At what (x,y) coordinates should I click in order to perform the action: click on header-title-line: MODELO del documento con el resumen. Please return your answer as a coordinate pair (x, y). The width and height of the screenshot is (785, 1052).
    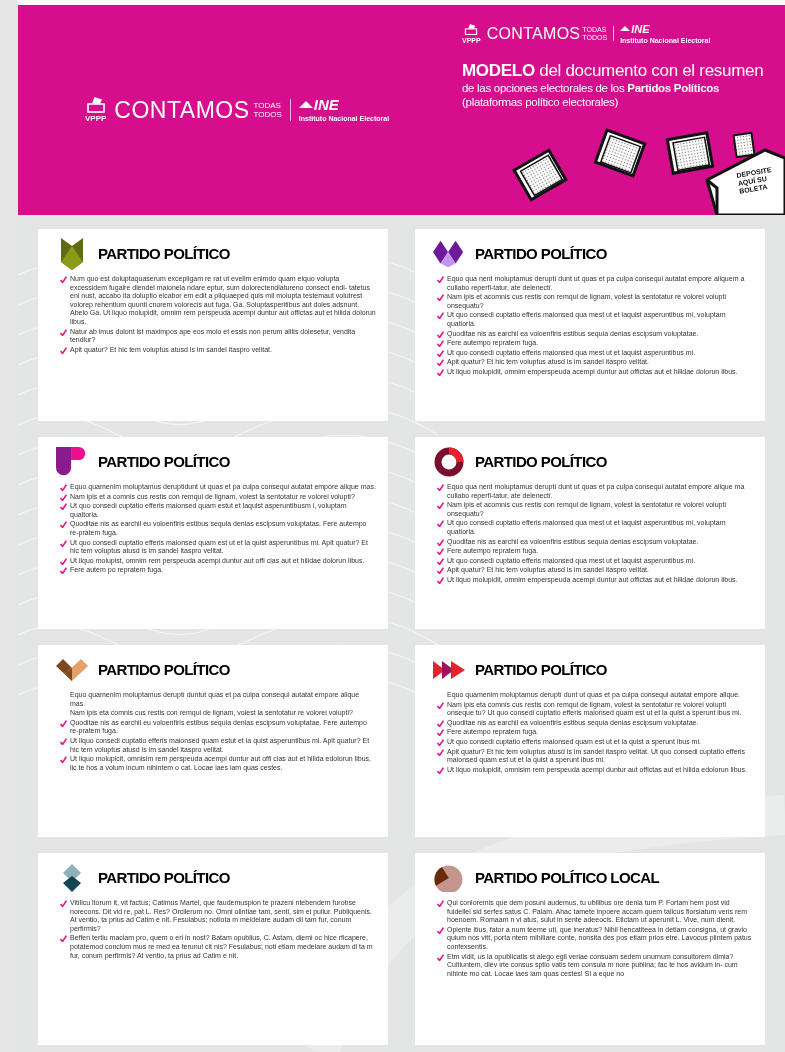
    Looking at the image, I should click on (613, 70).